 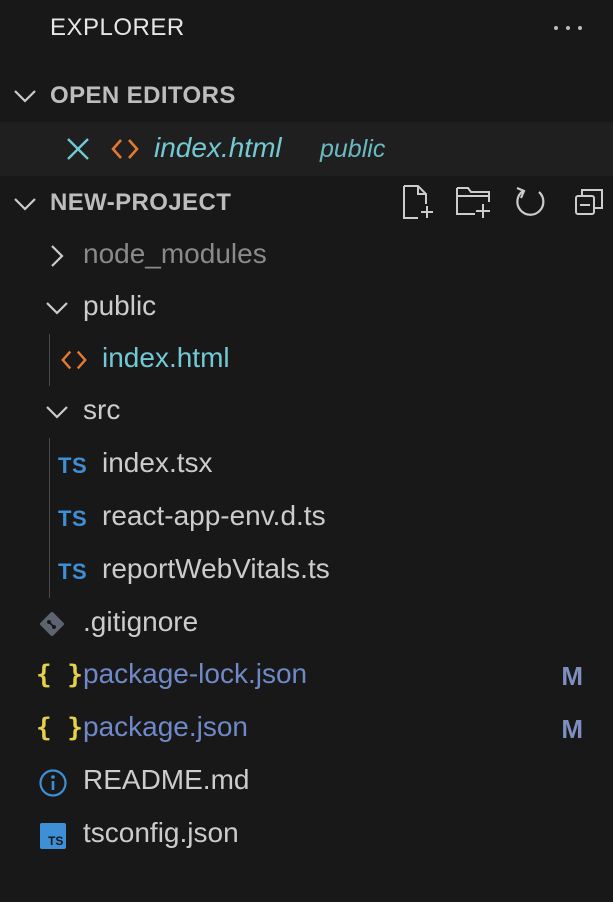 What do you see at coordinates (120, 305) in the screenshot?
I see `folder-label: public` at bounding box center [120, 305].